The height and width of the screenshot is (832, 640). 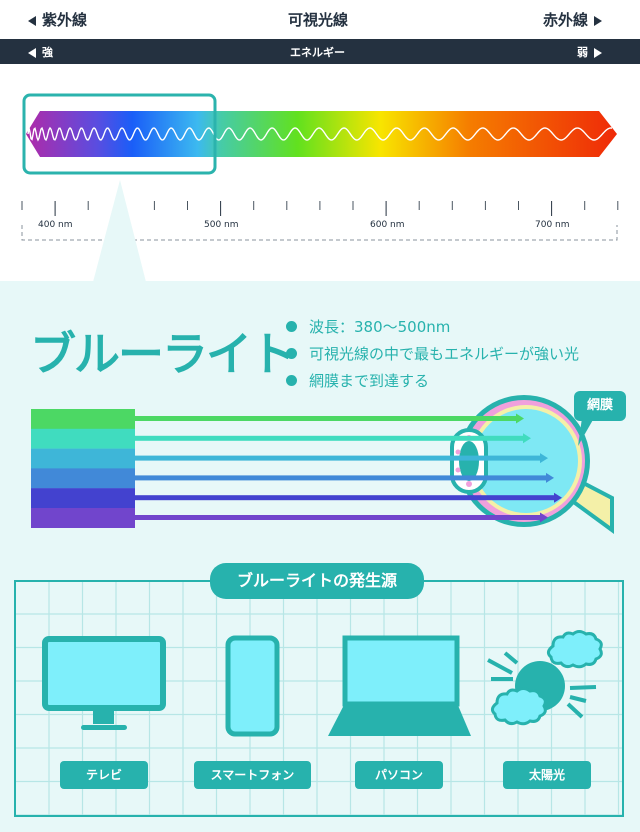 I want to click on retina-label: 網膜, so click(x=600, y=406).